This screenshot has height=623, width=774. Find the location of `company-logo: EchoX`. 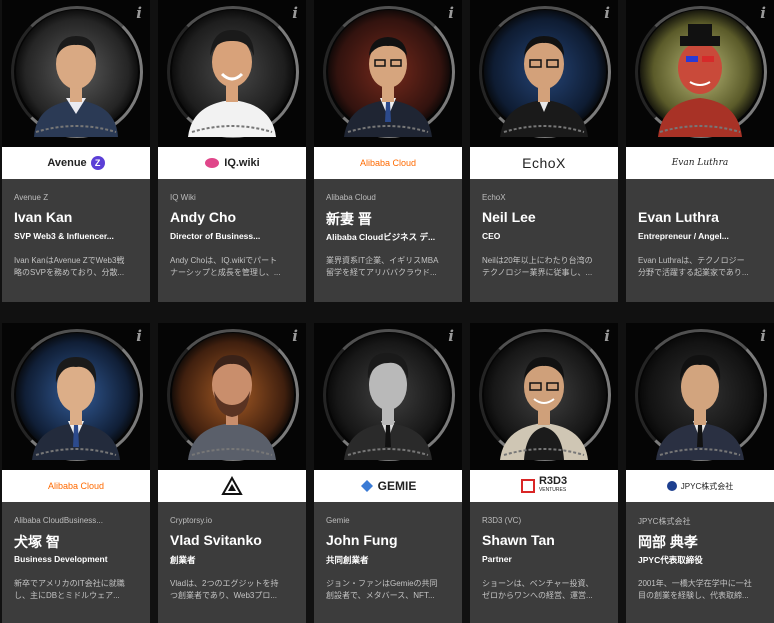

company-logo: EchoX is located at coordinates (544, 163).